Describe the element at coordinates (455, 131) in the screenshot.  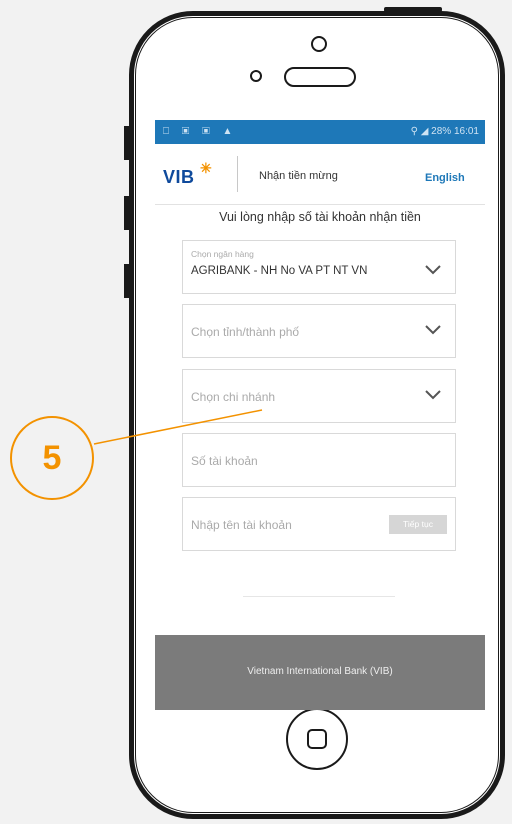
I see `status-time: 28% 16:01` at that location.